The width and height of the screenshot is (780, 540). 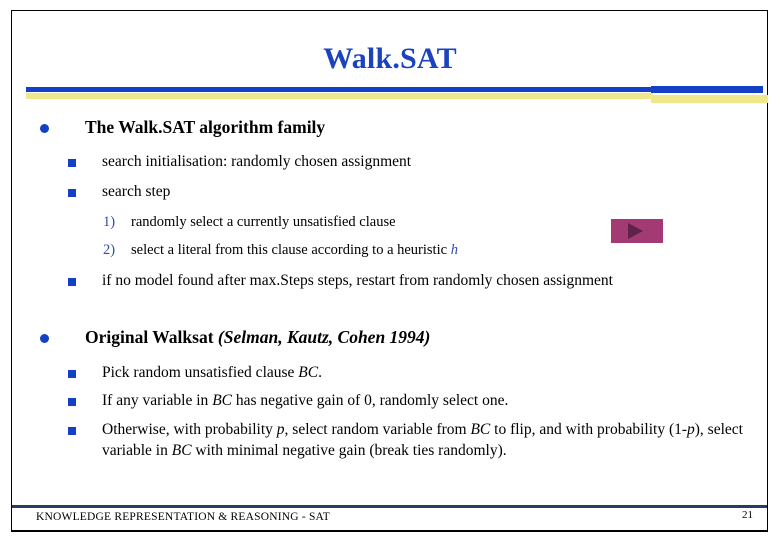 What do you see at coordinates (377, 429) in the screenshot?
I see `text-run: , select random variable from` at bounding box center [377, 429].